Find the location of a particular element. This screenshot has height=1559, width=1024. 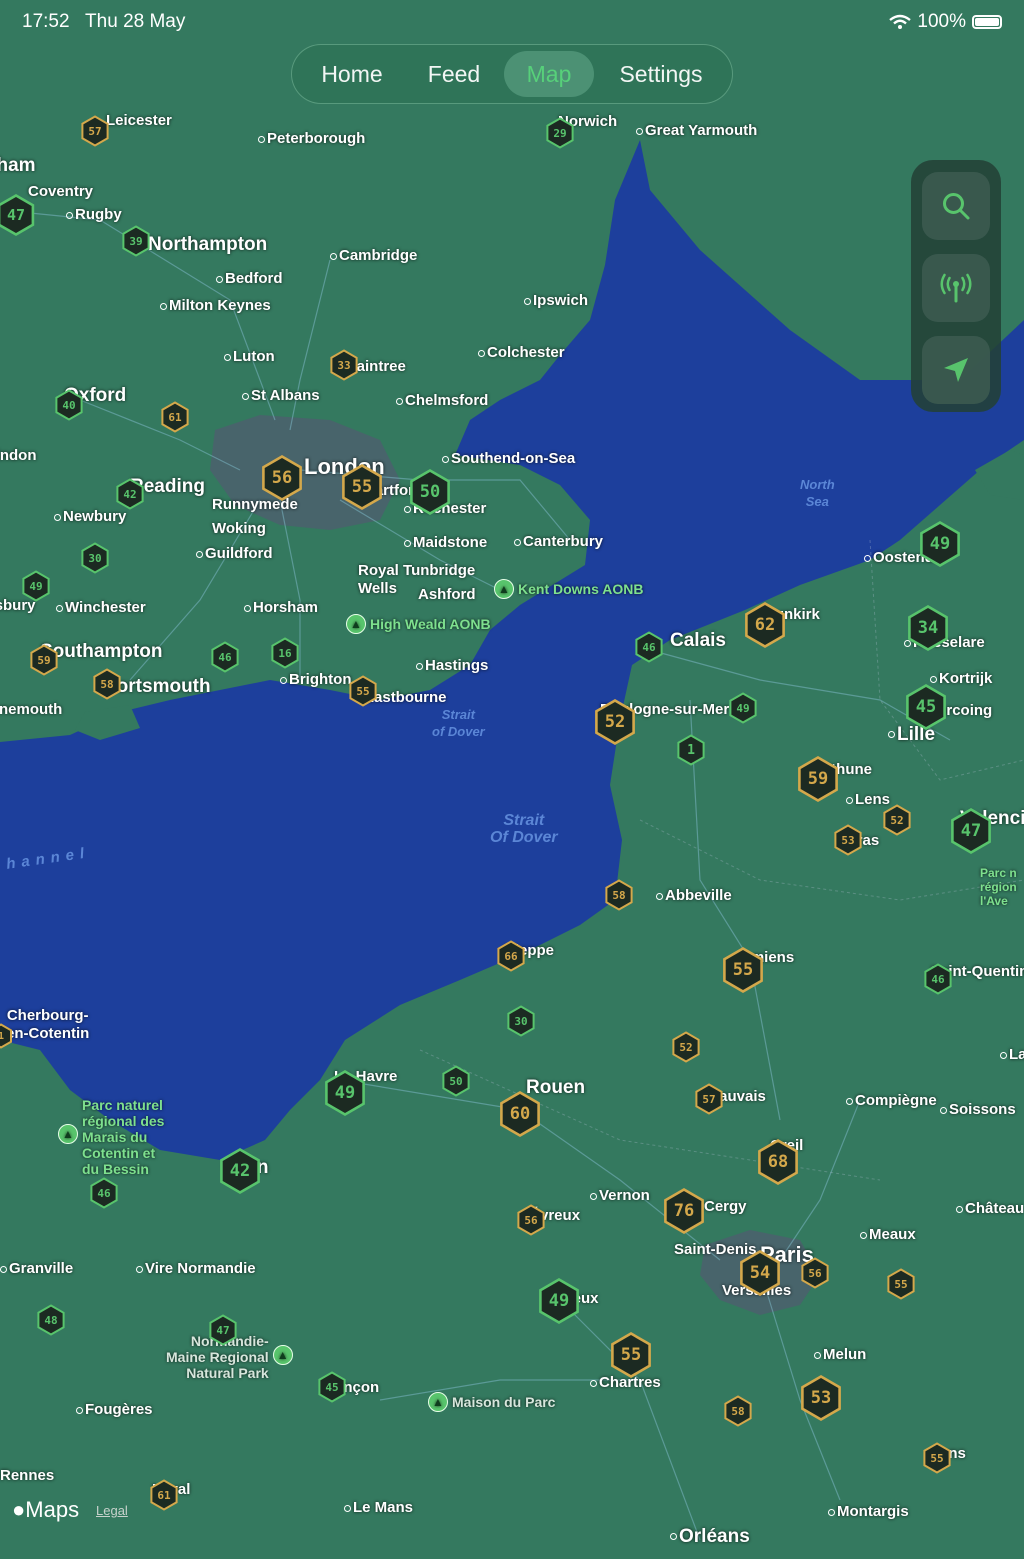

cluster-marker: 54 is located at coordinates (760, 1272).